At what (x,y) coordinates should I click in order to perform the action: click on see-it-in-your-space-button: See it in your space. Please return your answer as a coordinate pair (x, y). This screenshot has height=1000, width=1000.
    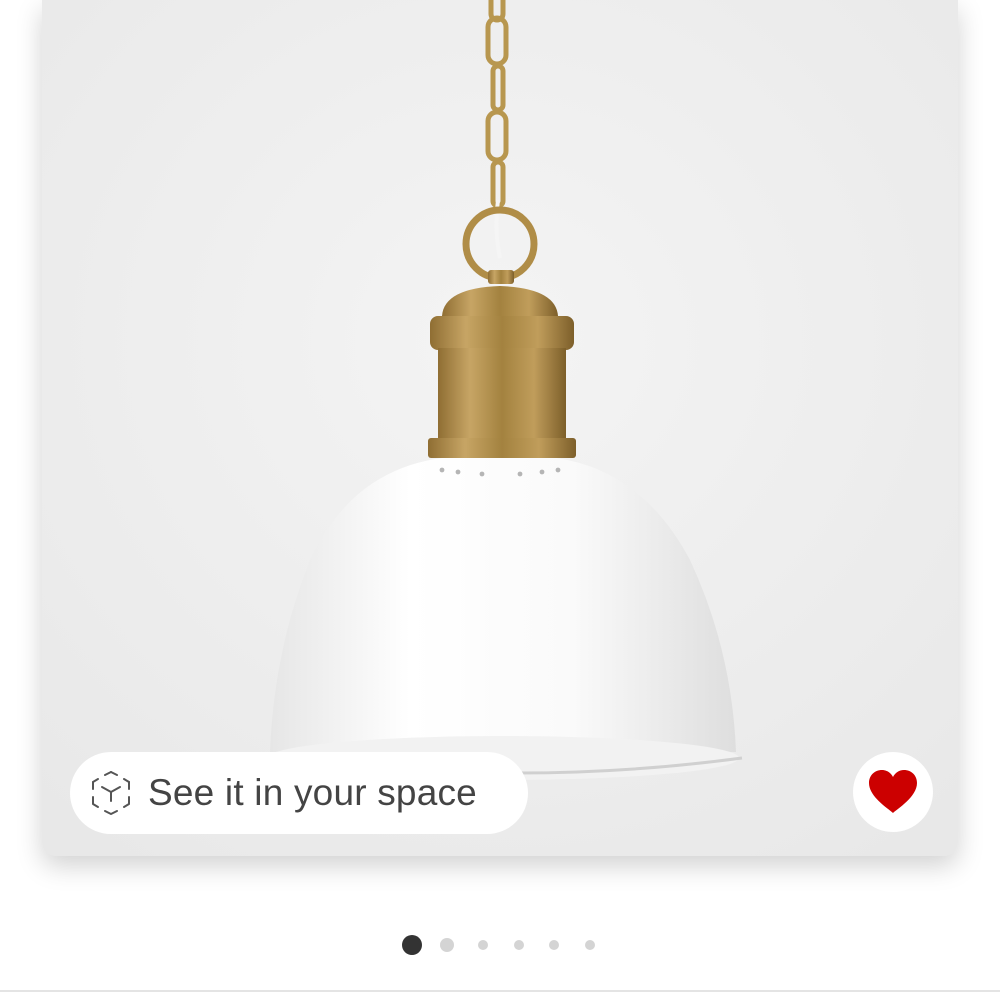
    Looking at the image, I should click on (299, 793).